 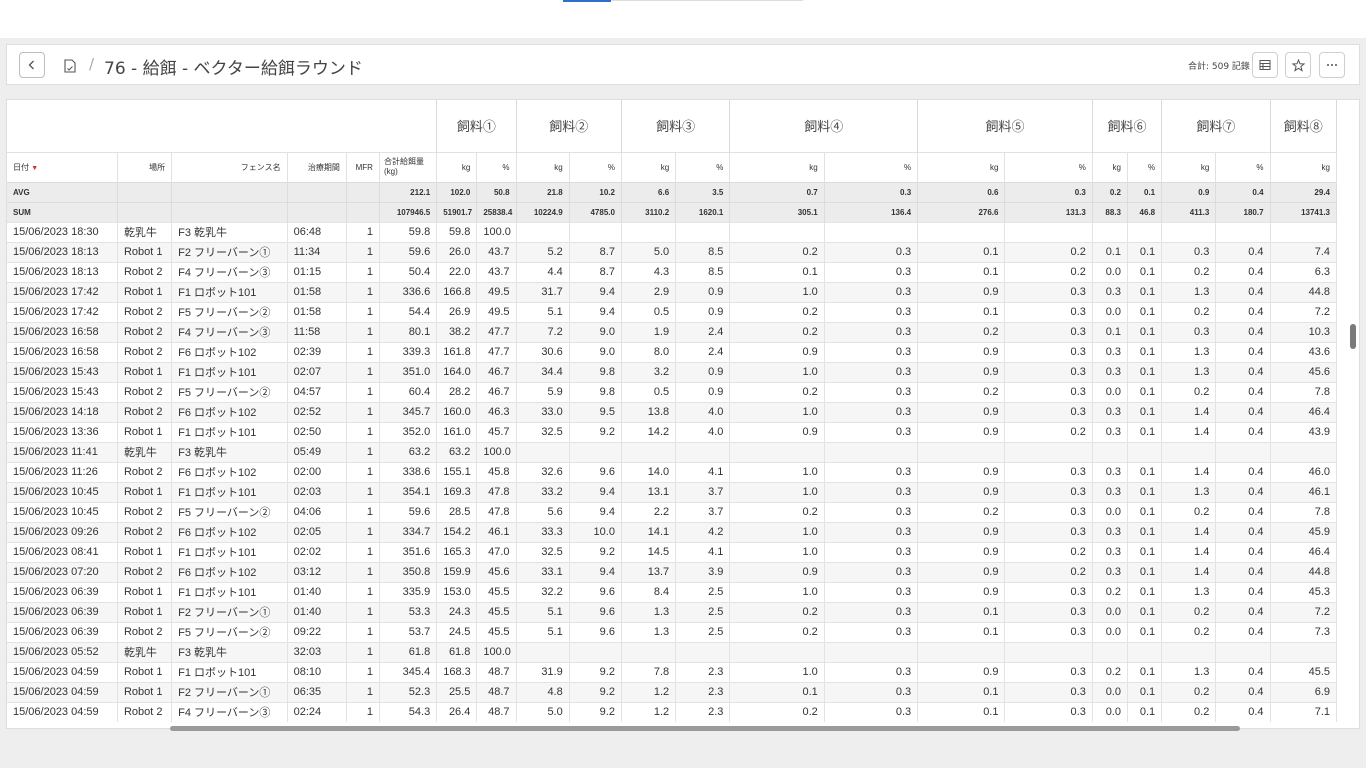 What do you see at coordinates (363, 571) in the screenshot?
I see `table-cell: 1` at bounding box center [363, 571].